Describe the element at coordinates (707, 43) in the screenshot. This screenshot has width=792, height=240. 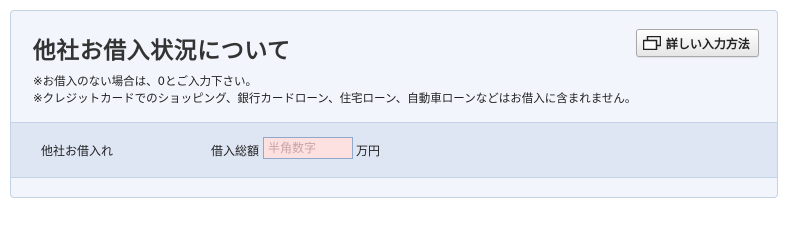
I see `detailed-input-method-label: 詳しい入力方法` at that location.